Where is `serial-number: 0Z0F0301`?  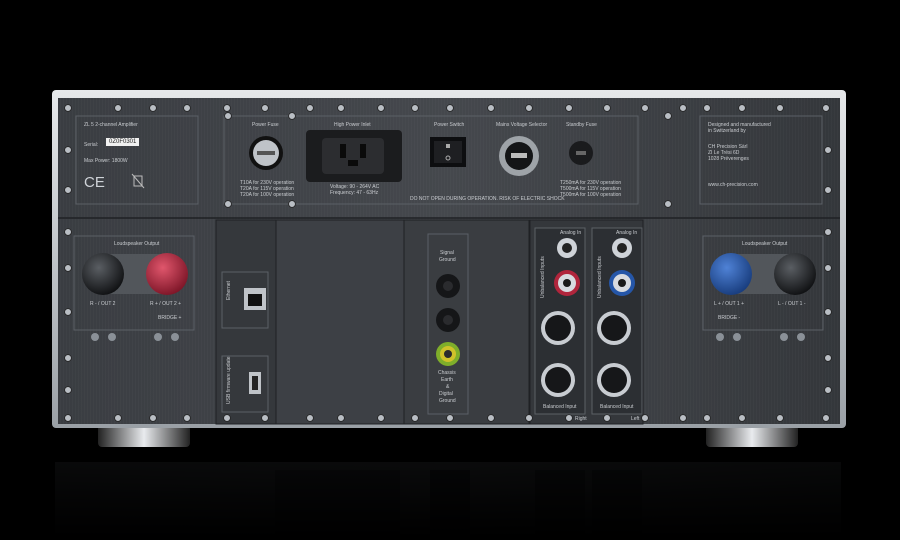
serial-number: 0Z0F0301 is located at coordinates (123, 142).